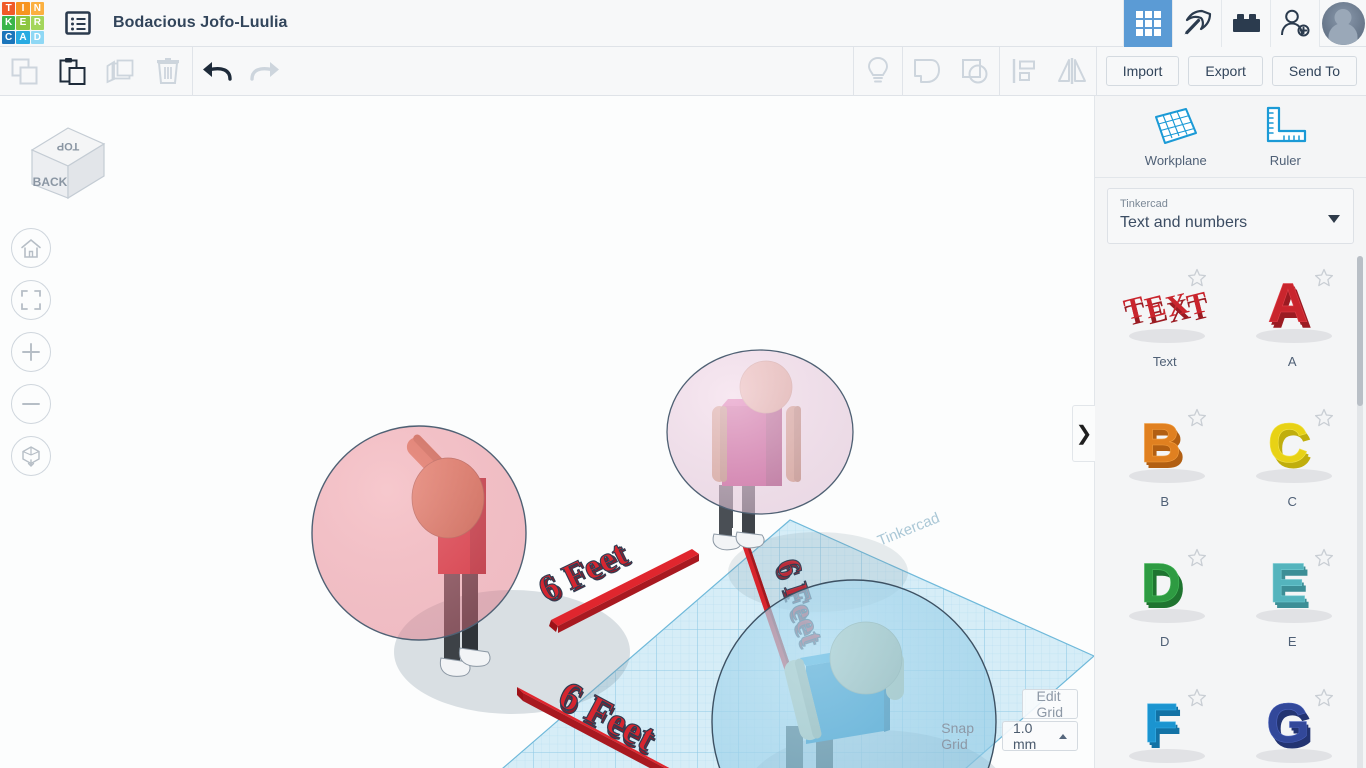  I want to click on pickaxe-icon, so click(1196, 23).